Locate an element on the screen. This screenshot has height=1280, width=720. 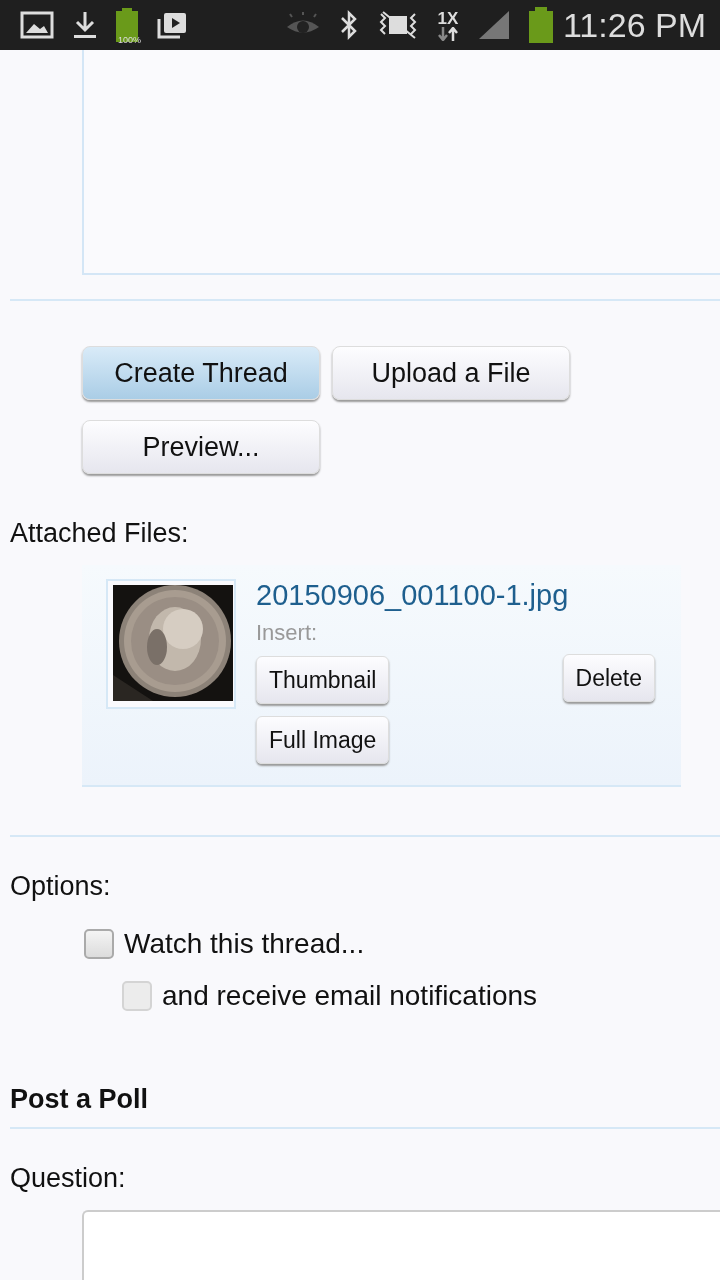
battery-icon is located at coordinates (541, 25).